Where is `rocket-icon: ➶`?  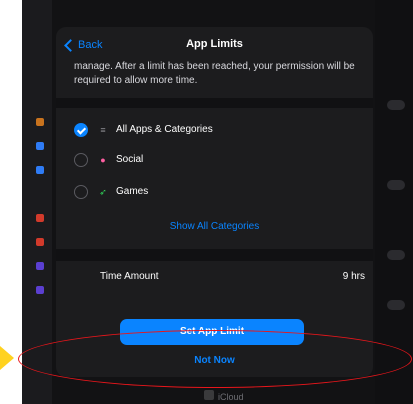 rocket-icon: ➶ is located at coordinates (103, 192).